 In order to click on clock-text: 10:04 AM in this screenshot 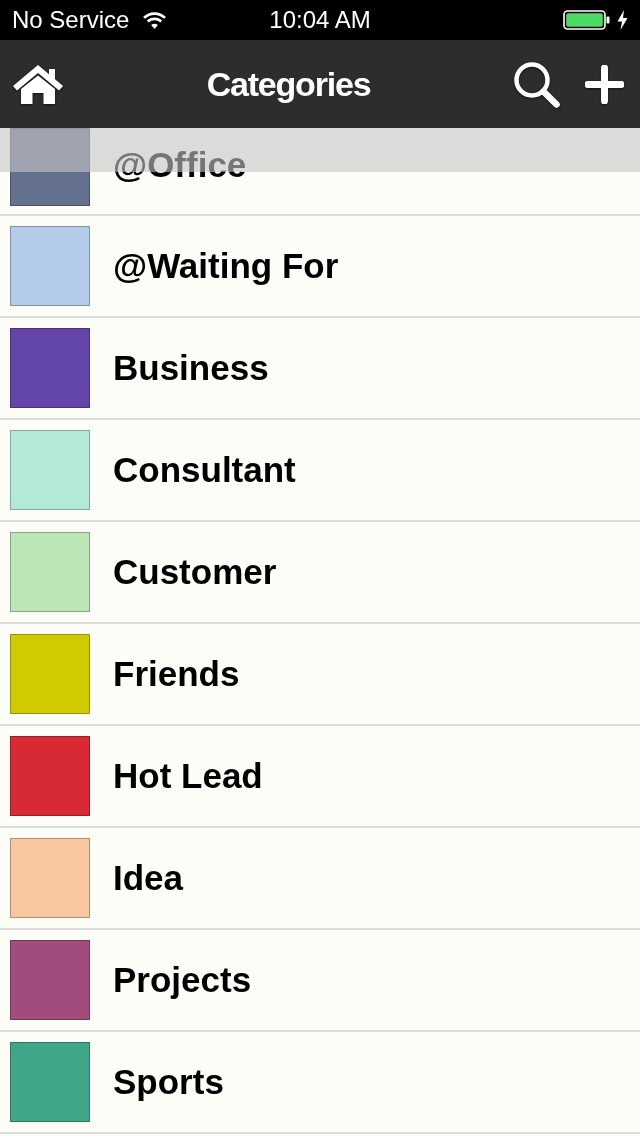, I will do `click(320, 20)`.